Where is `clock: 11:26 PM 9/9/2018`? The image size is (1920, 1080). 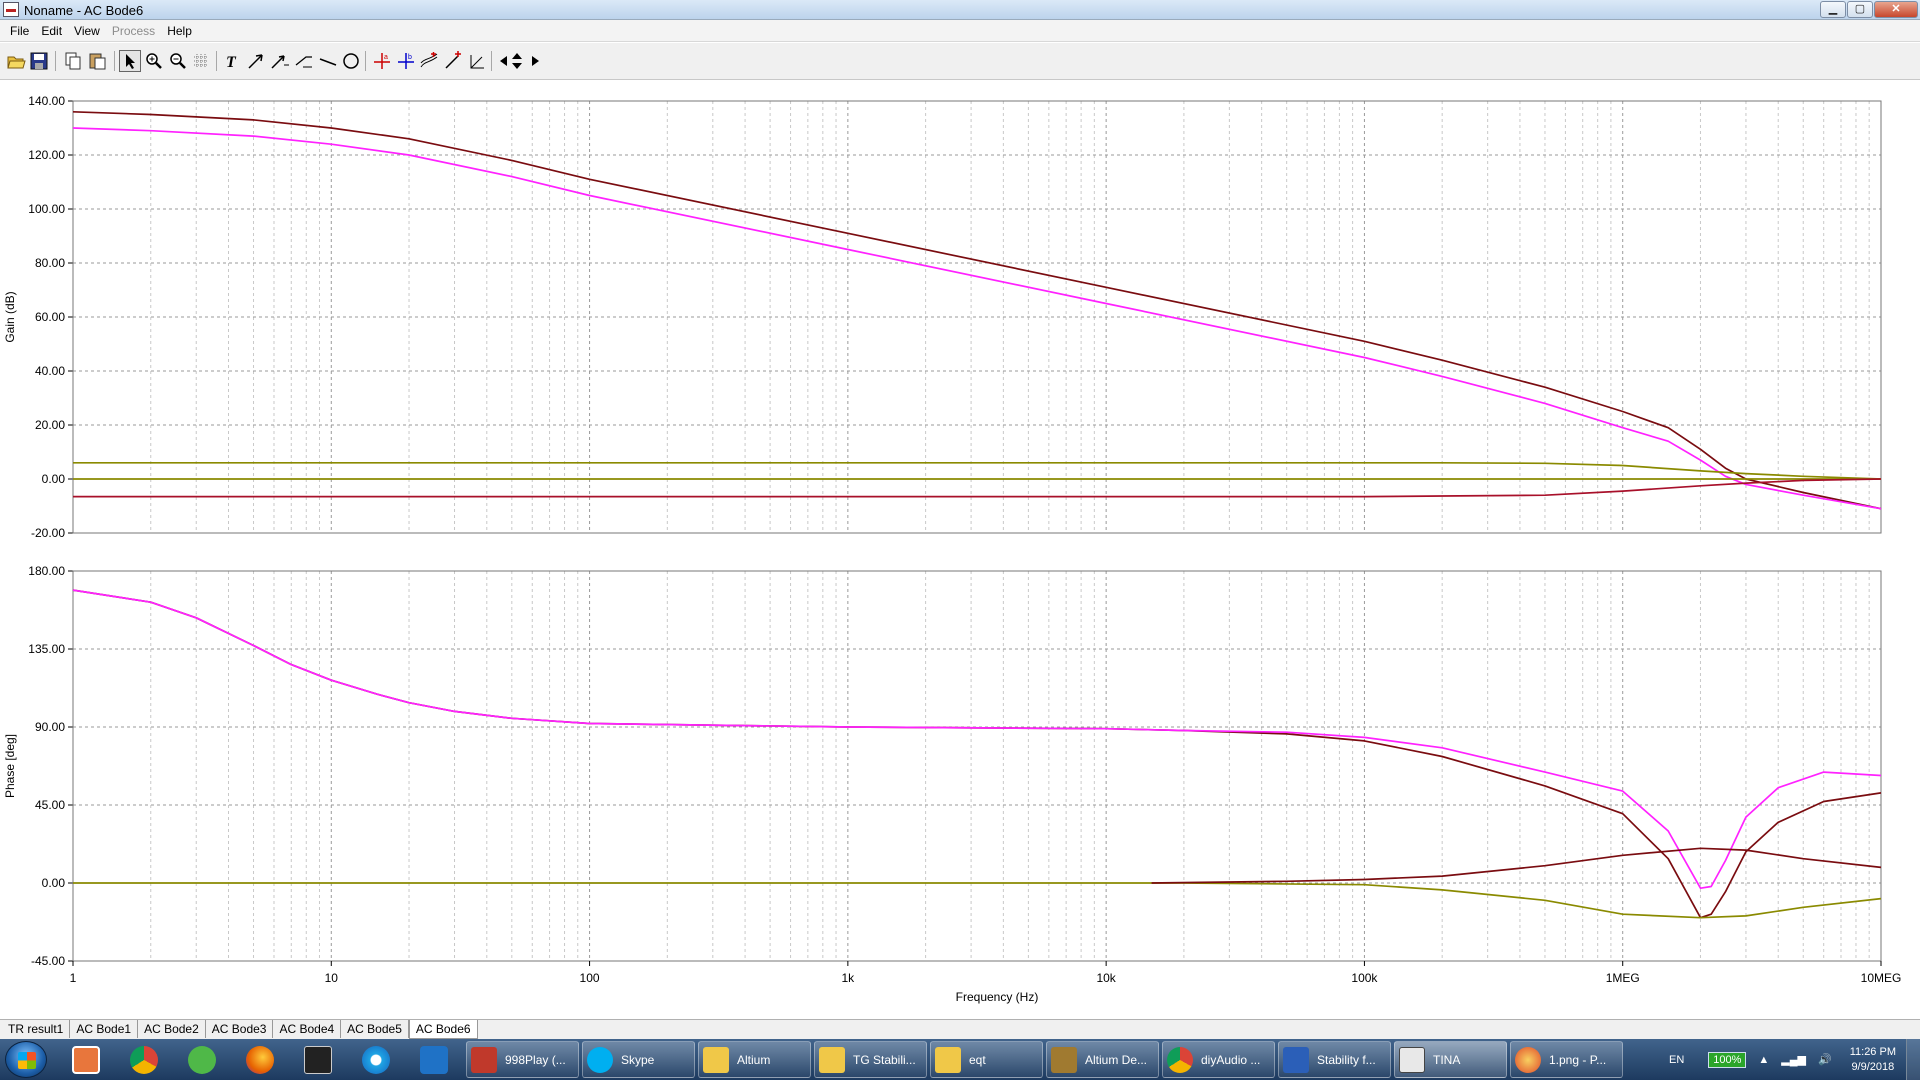 clock: 11:26 PM 9/9/2018 is located at coordinates (1873, 1060).